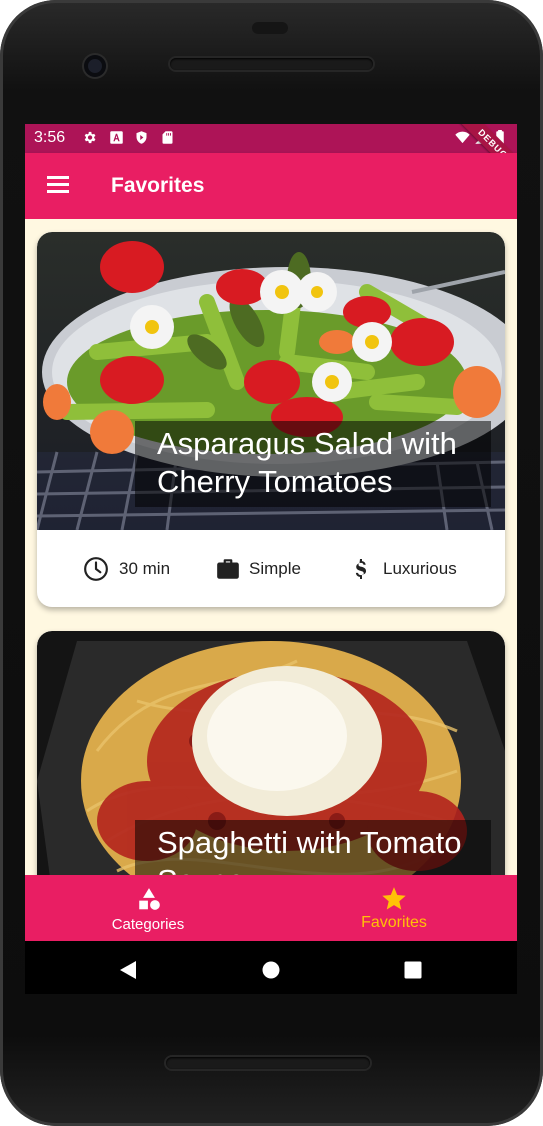  What do you see at coordinates (313, 464) in the screenshot?
I see `meal-title: Asparagus Salad with Cherry Tomatoes` at bounding box center [313, 464].